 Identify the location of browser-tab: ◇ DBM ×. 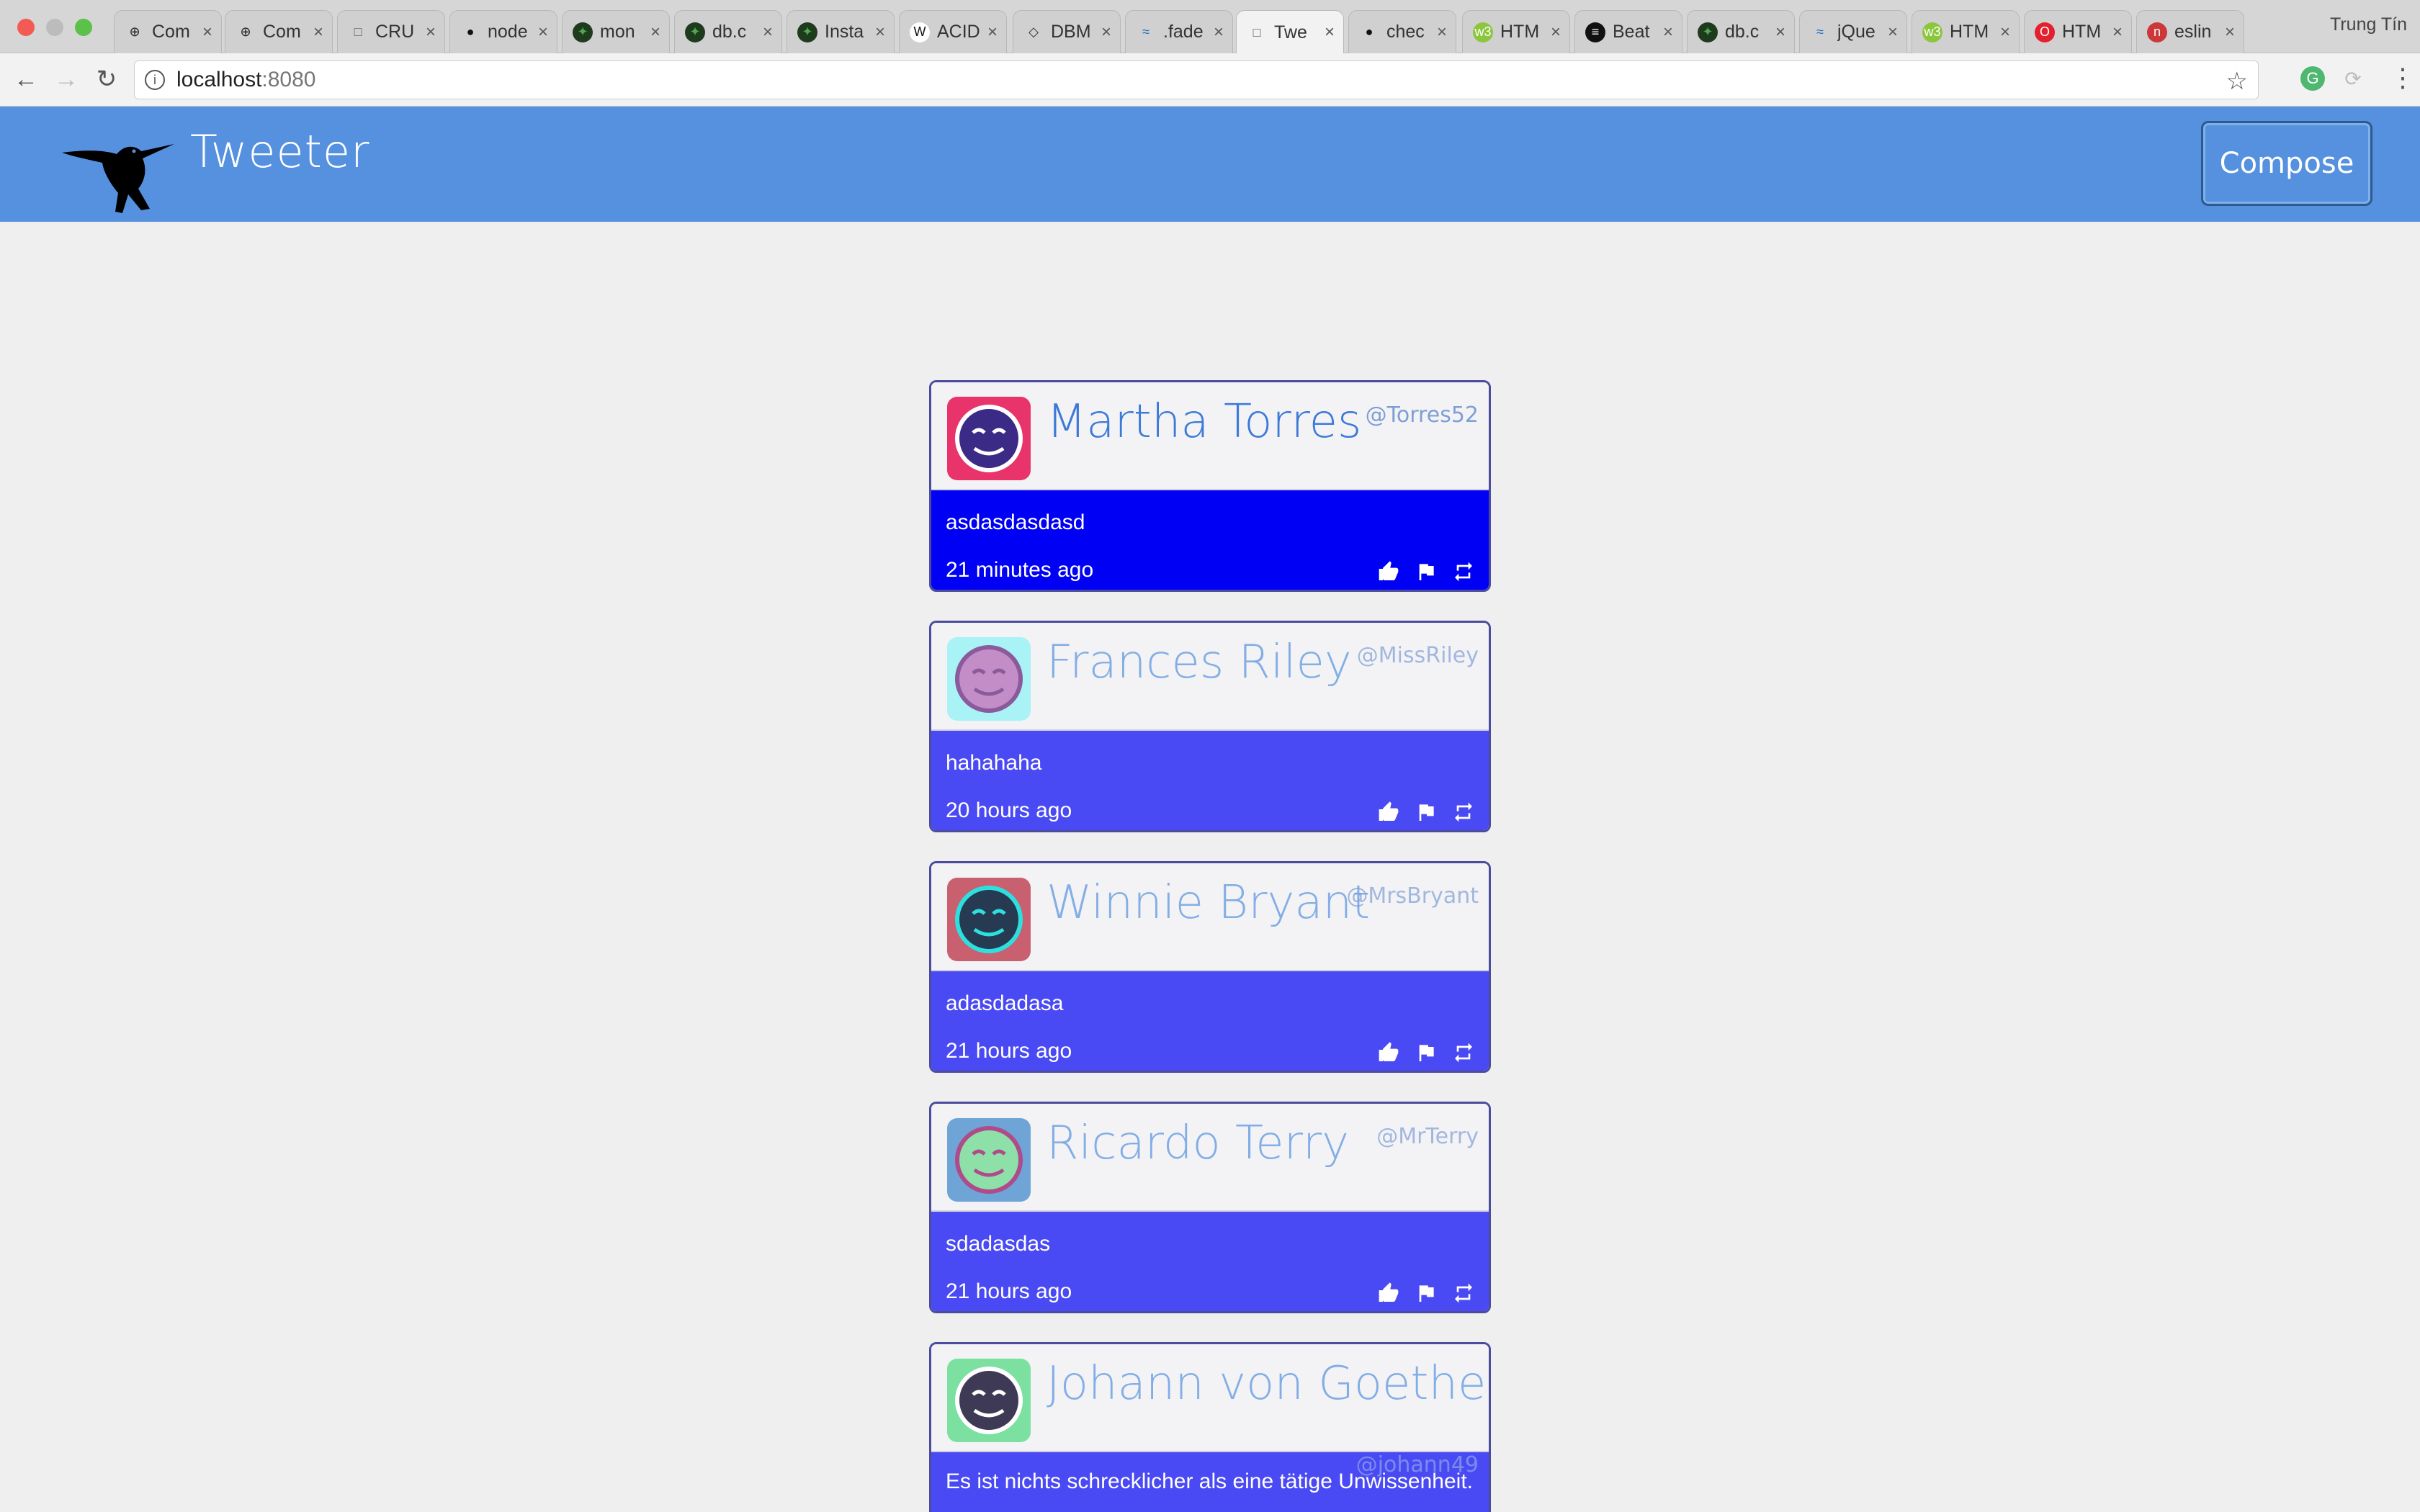
(1067, 31).